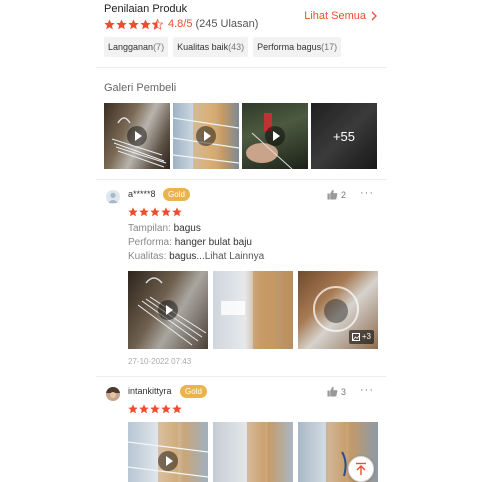 Image resolution: width=482 pixels, height=482 pixels. I want to click on chip-performa-bagus: Performa bagus(17), so click(297, 47).